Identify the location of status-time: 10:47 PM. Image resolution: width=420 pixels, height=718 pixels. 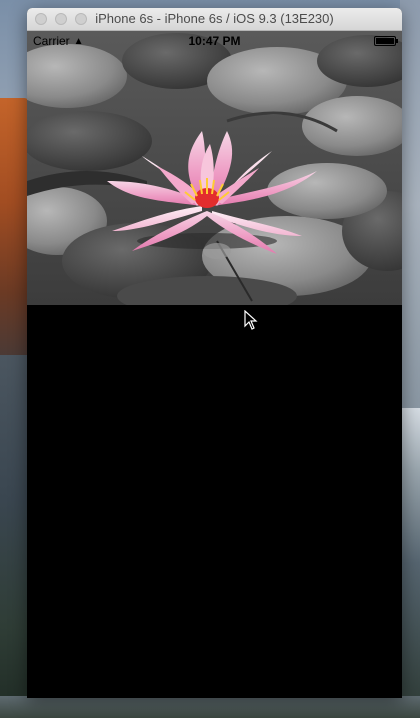
(214, 41).